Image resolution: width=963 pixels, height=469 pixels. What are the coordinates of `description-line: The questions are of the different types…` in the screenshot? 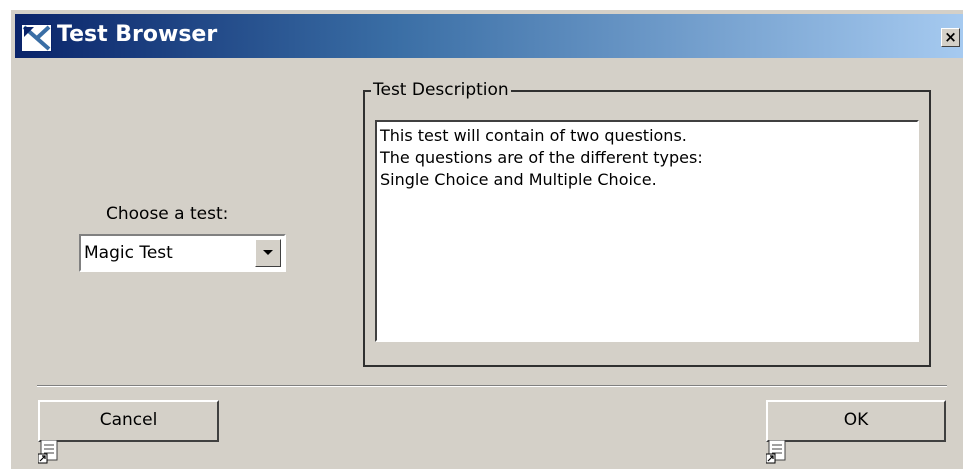 It's located at (541, 157).